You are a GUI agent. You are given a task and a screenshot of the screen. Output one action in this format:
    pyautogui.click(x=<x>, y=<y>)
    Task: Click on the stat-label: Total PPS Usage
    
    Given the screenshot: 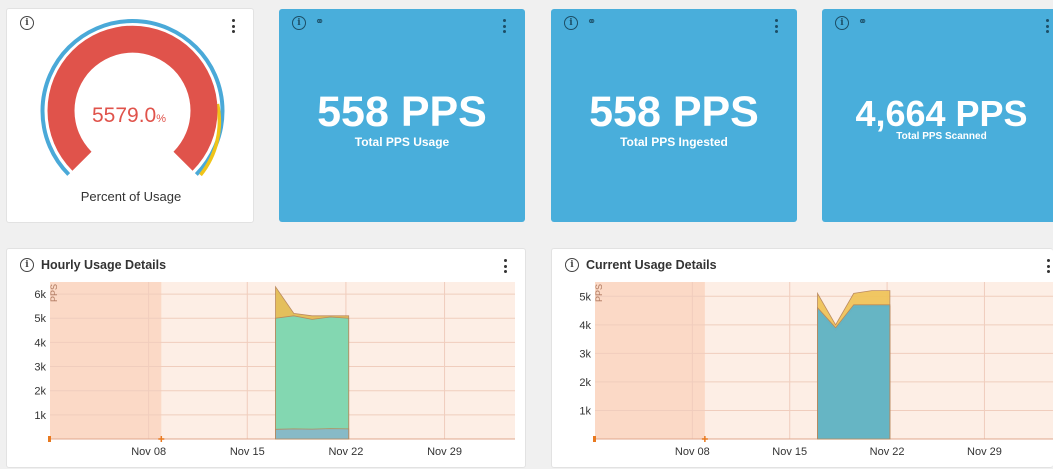 What is the action you would take?
    pyautogui.click(x=402, y=142)
    